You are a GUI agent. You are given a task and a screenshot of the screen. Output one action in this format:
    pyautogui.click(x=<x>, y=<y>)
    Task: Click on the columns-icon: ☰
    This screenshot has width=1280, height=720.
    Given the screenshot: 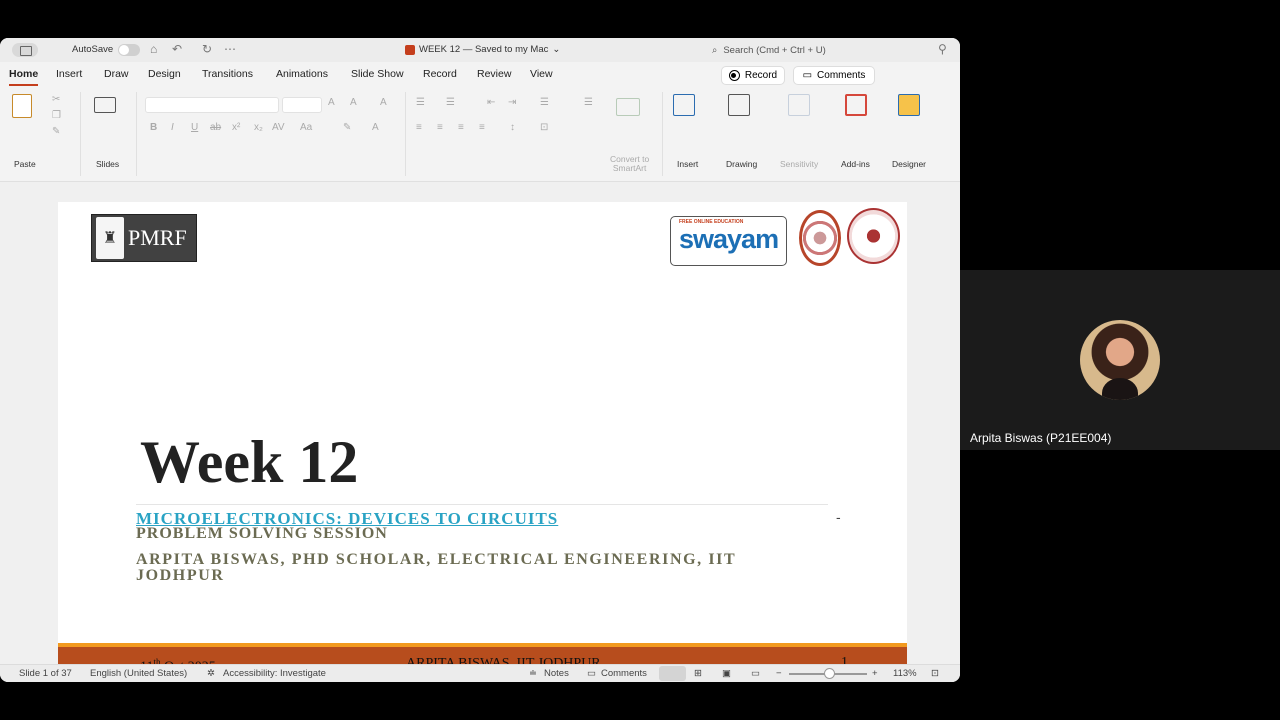 What is the action you would take?
    pyautogui.click(x=588, y=102)
    